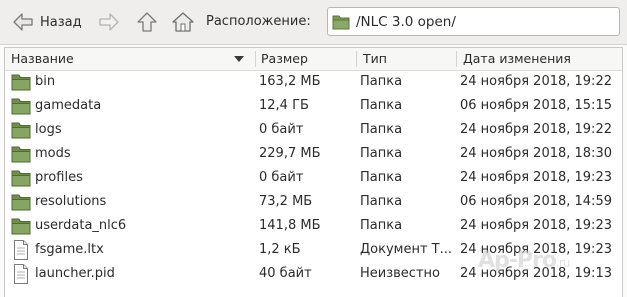 This screenshot has height=297, width=627. What do you see at coordinates (473, 21) in the screenshot?
I see `location-field: /NLC 3.0 open/` at bounding box center [473, 21].